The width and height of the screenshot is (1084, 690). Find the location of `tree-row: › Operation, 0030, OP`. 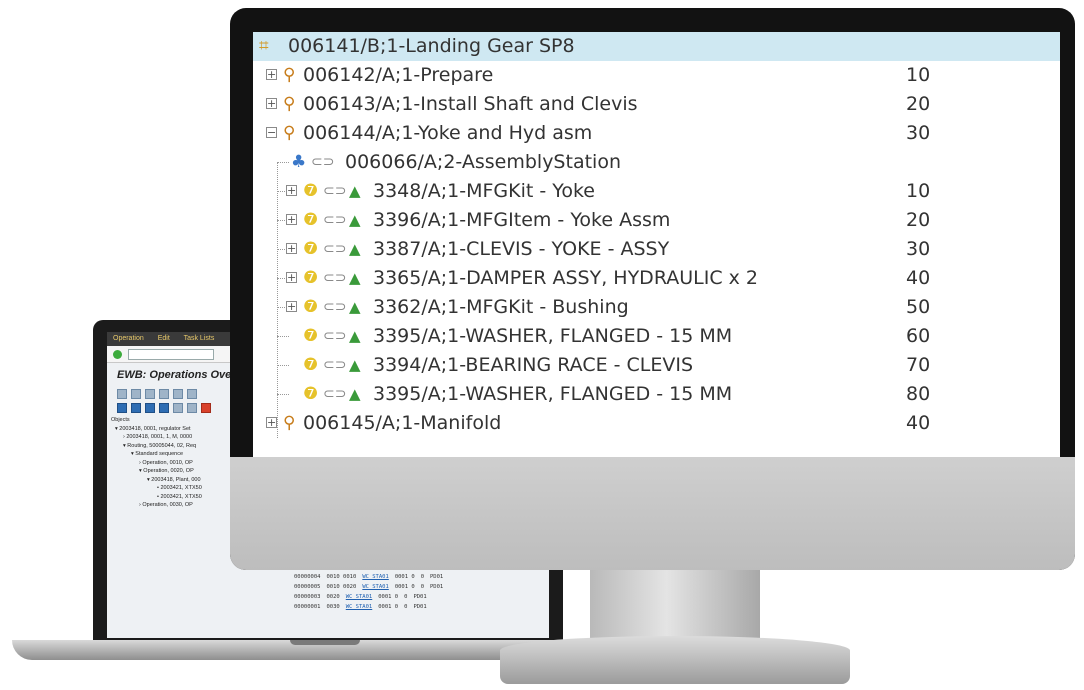

tree-row: › Operation, 0030, OP is located at coordinates (176, 505).